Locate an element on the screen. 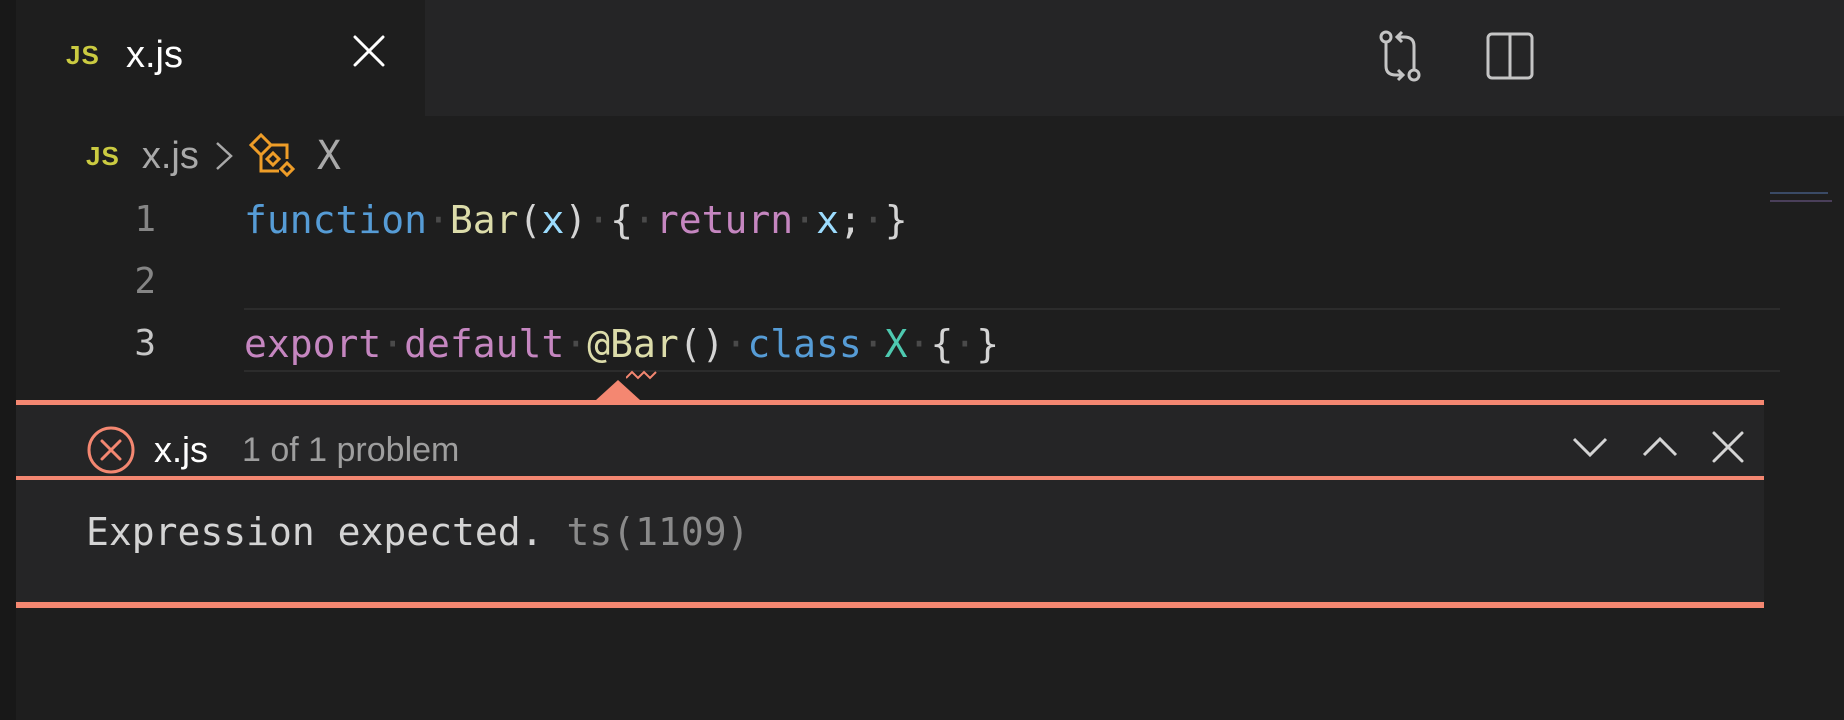  line-1-code: function·Bar(x)·{·return·x;·} is located at coordinates (576, 220).